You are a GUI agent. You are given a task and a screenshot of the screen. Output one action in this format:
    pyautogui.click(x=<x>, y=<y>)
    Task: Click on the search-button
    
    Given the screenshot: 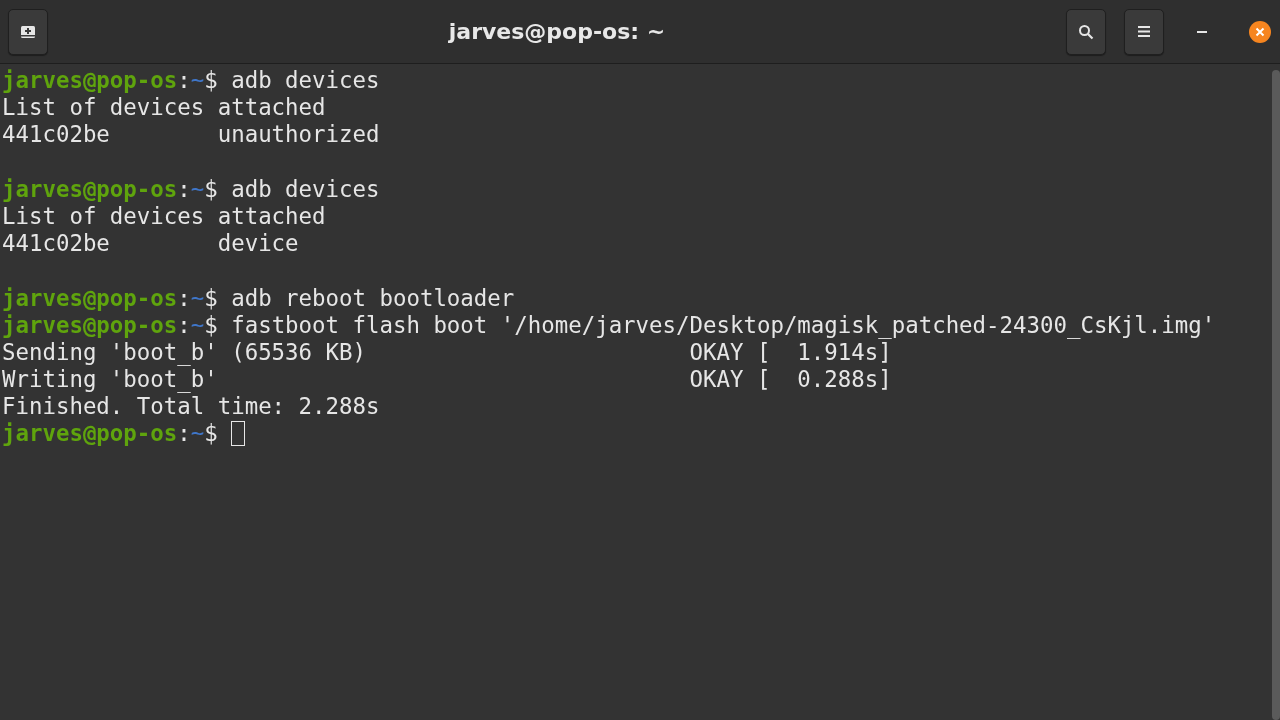 What is the action you would take?
    pyautogui.click(x=1086, y=31)
    